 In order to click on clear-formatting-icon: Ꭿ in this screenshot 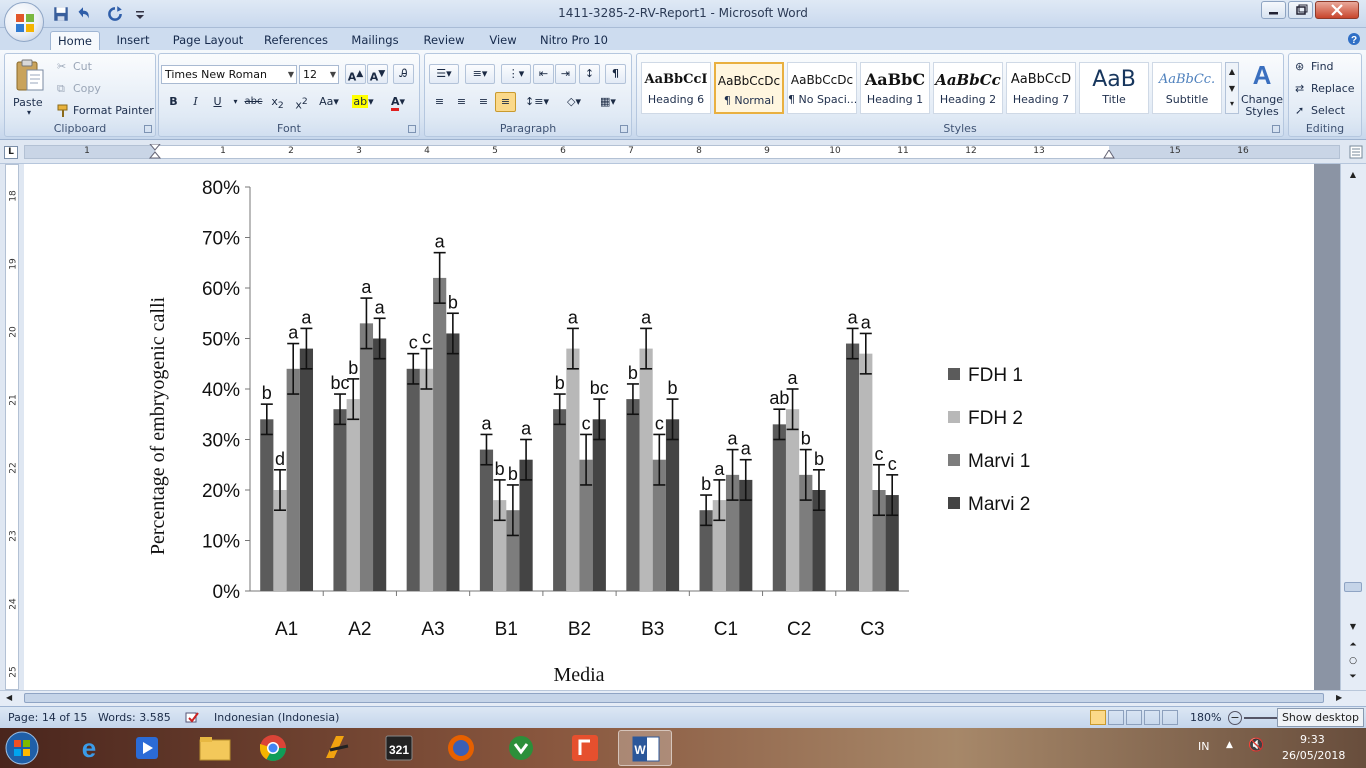, I will do `click(403, 74)`.